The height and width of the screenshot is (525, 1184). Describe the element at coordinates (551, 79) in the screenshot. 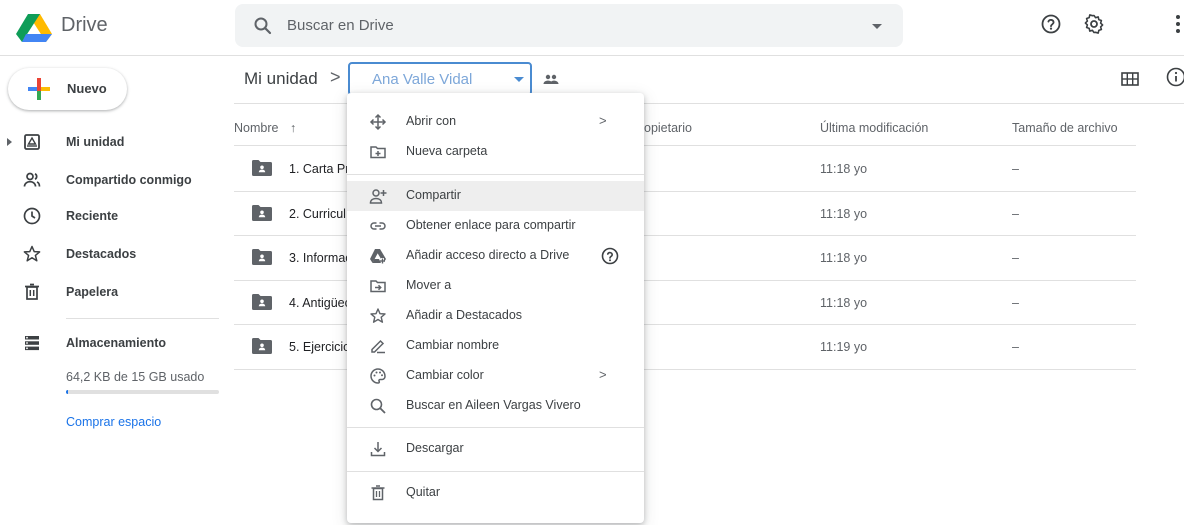

I see `shared-folder-people-icon` at that location.